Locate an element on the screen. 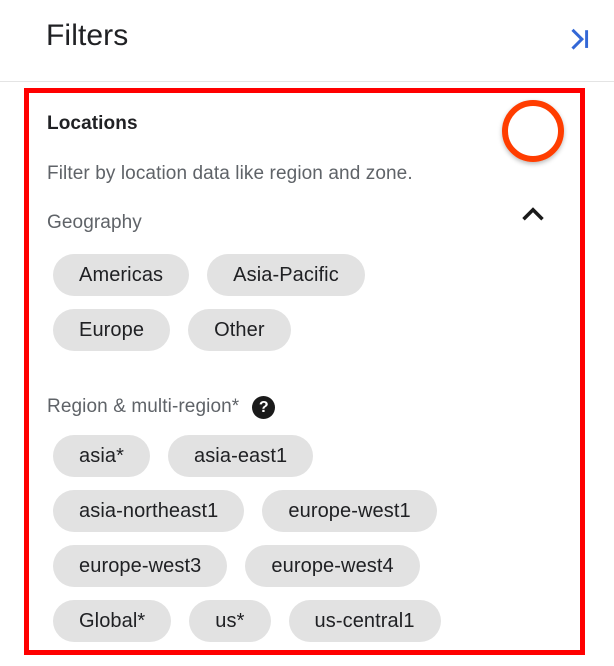  filters-panel-header: Filters is located at coordinates (307, 41).